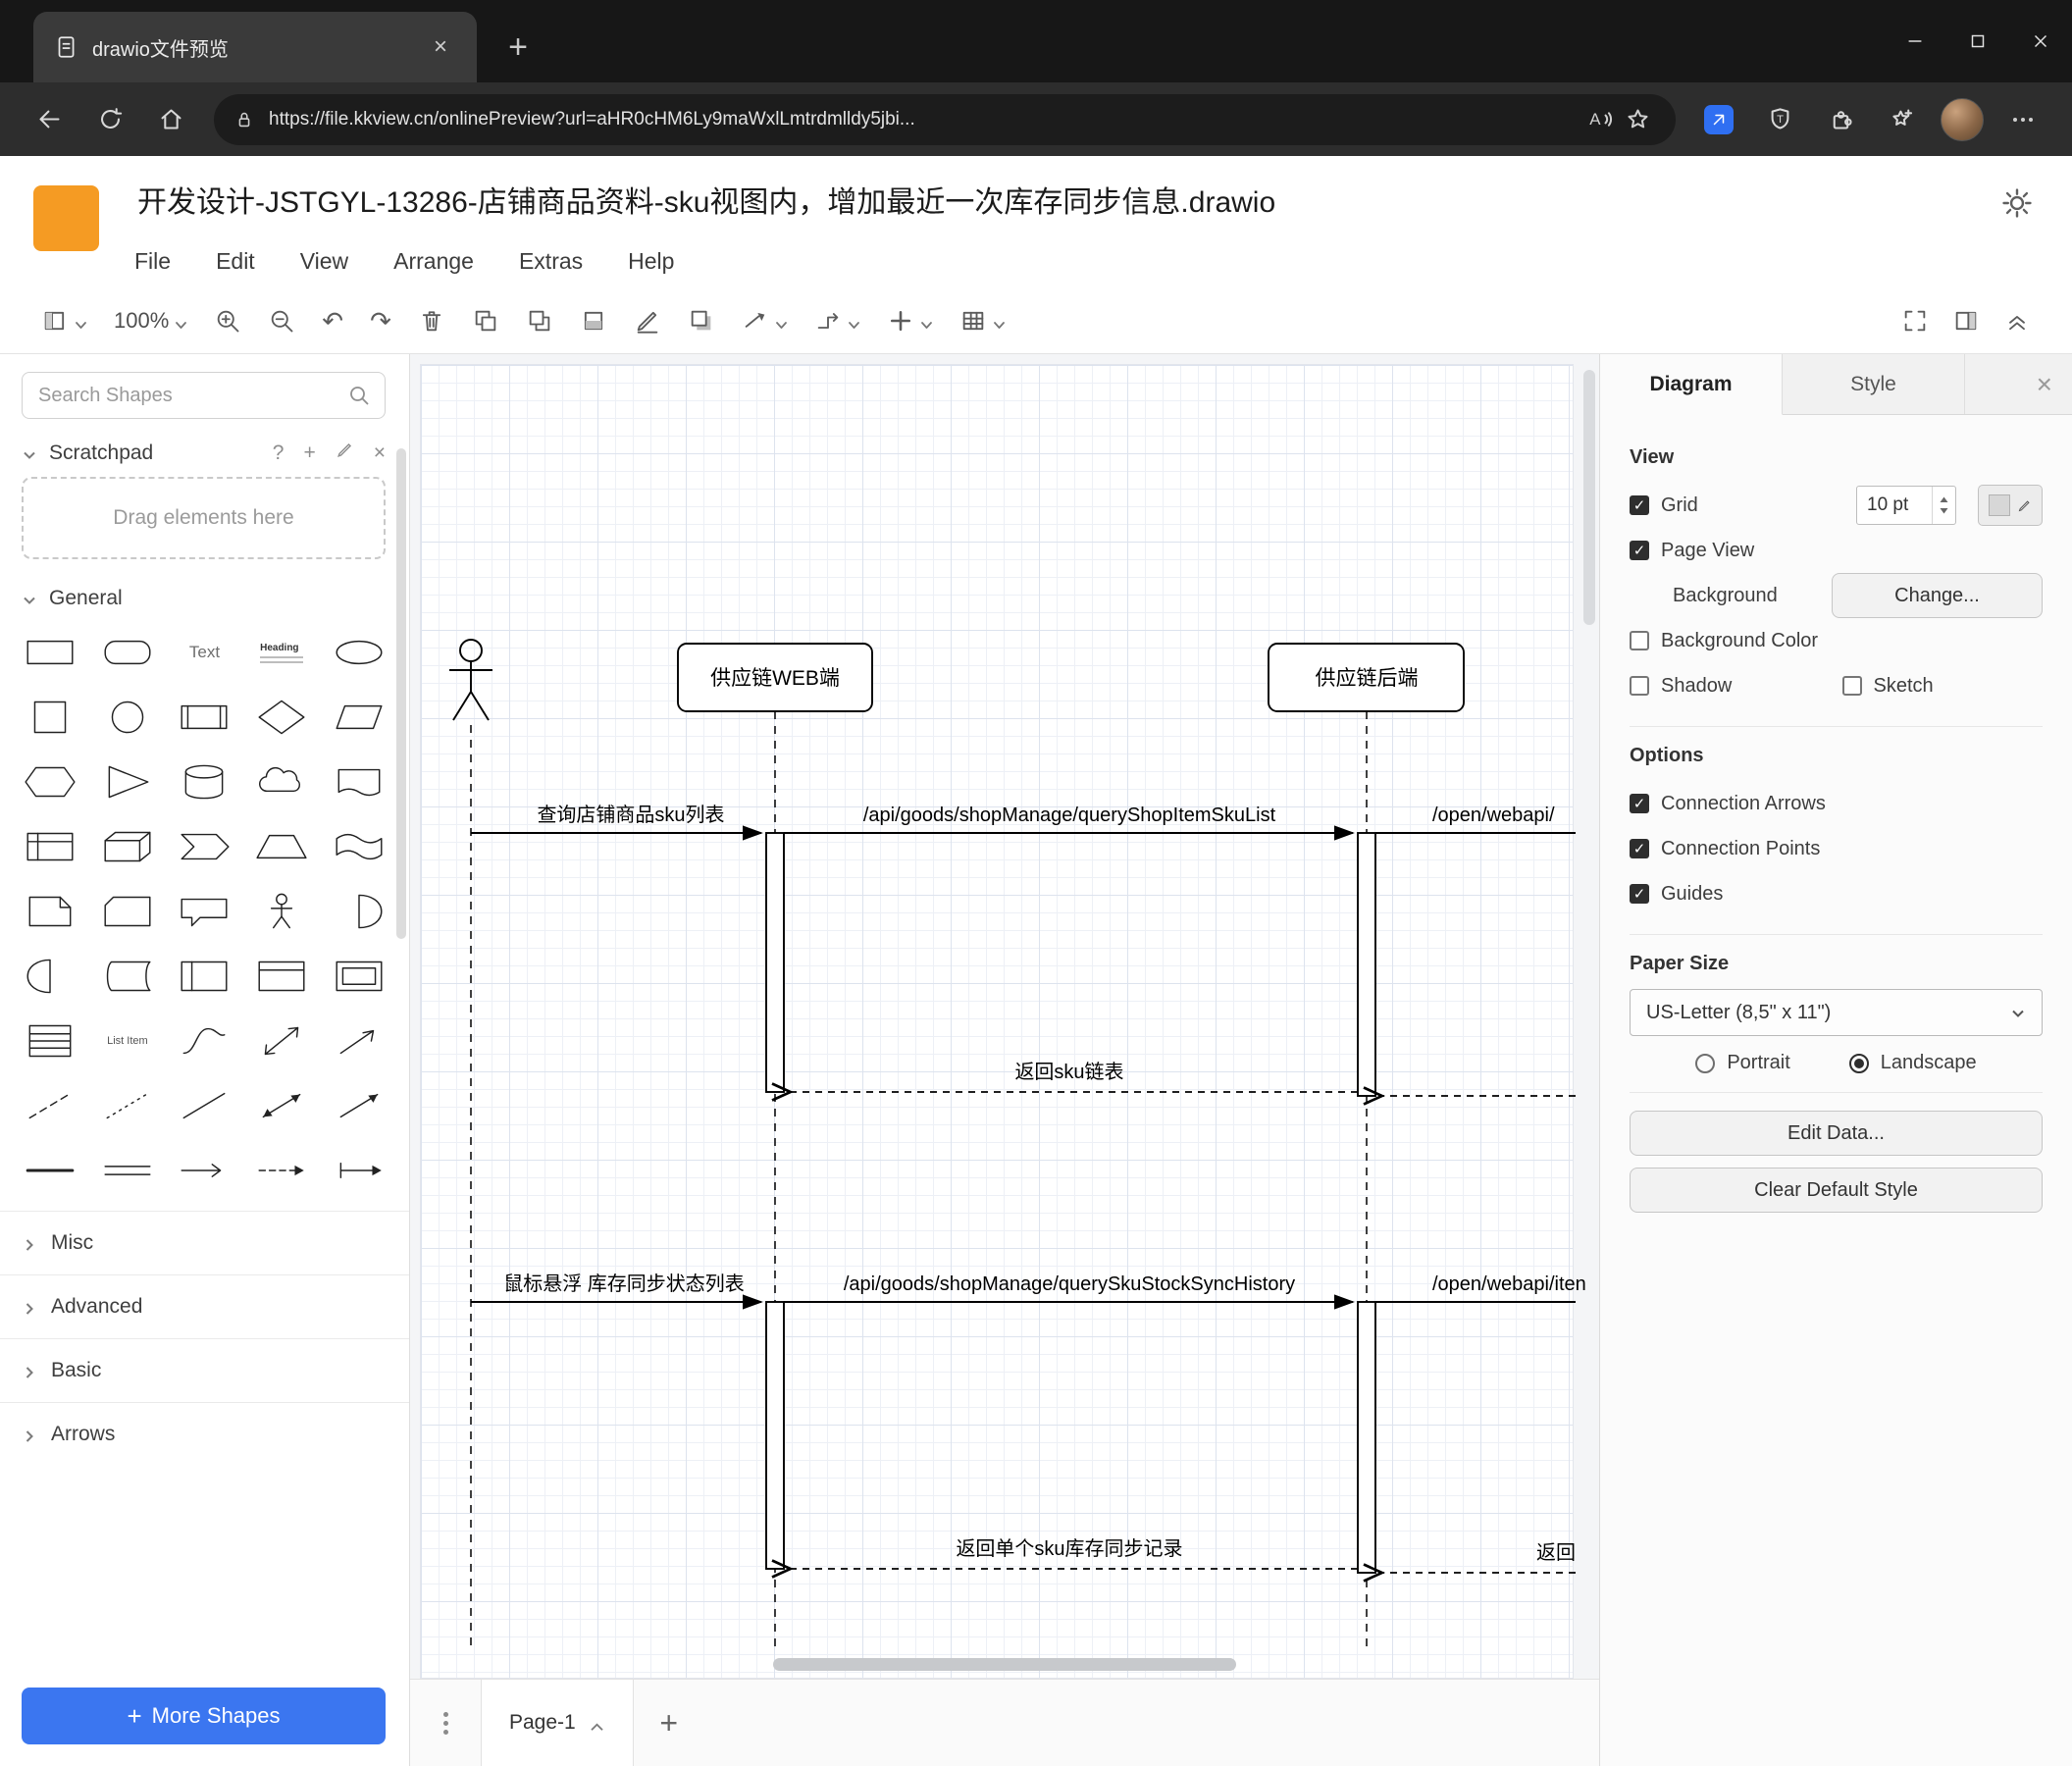  I want to click on search-icon, so click(359, 396).